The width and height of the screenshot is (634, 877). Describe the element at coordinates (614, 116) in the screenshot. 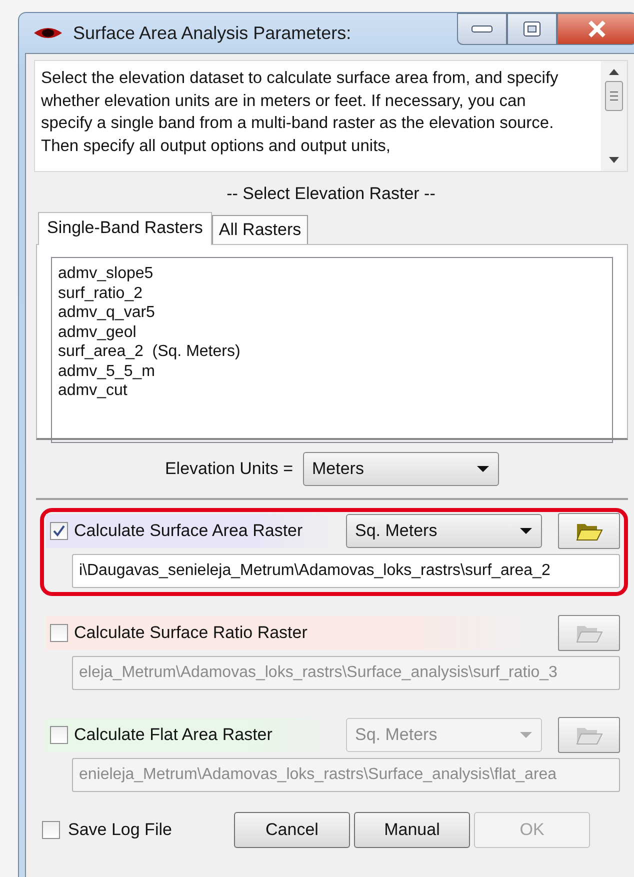

I see `scrollbar` at that location.